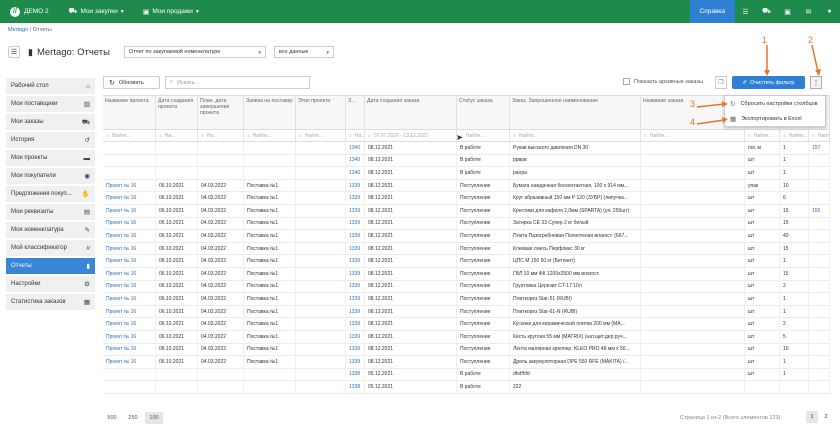  I want to click on chat-icon: ✉, so click(808, 11).